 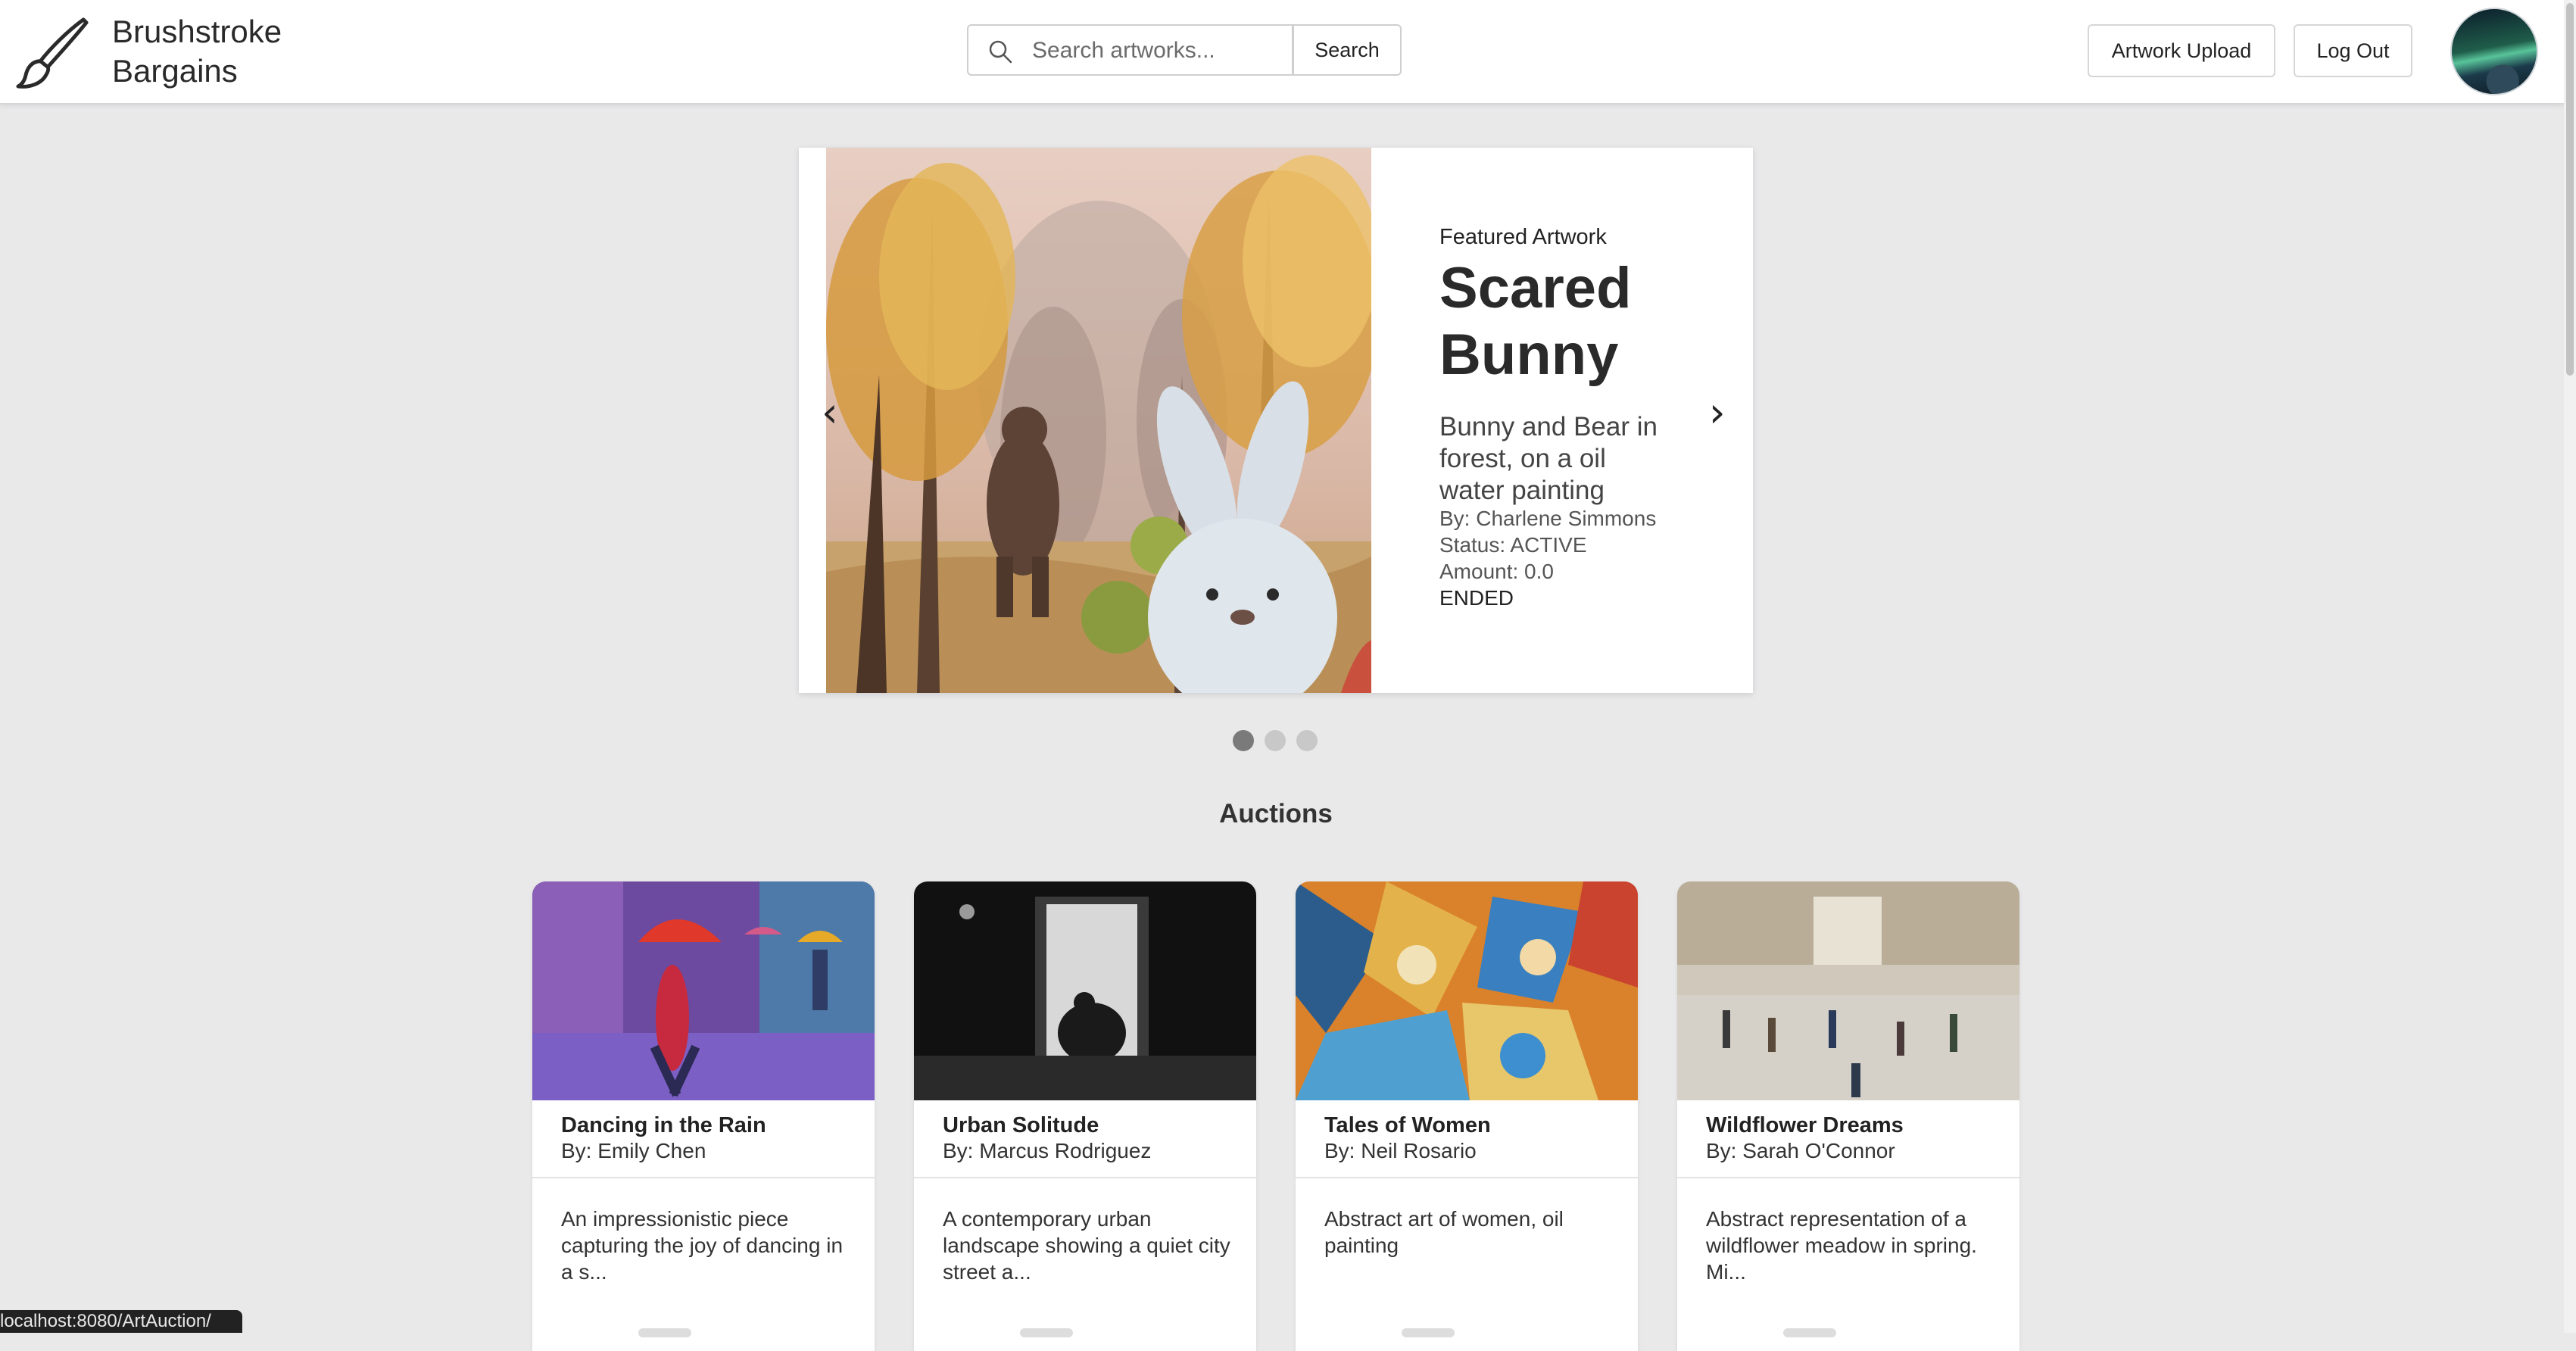 I want to click on featured-amount: Amount: 0.0, so click(x=1496, y=571).